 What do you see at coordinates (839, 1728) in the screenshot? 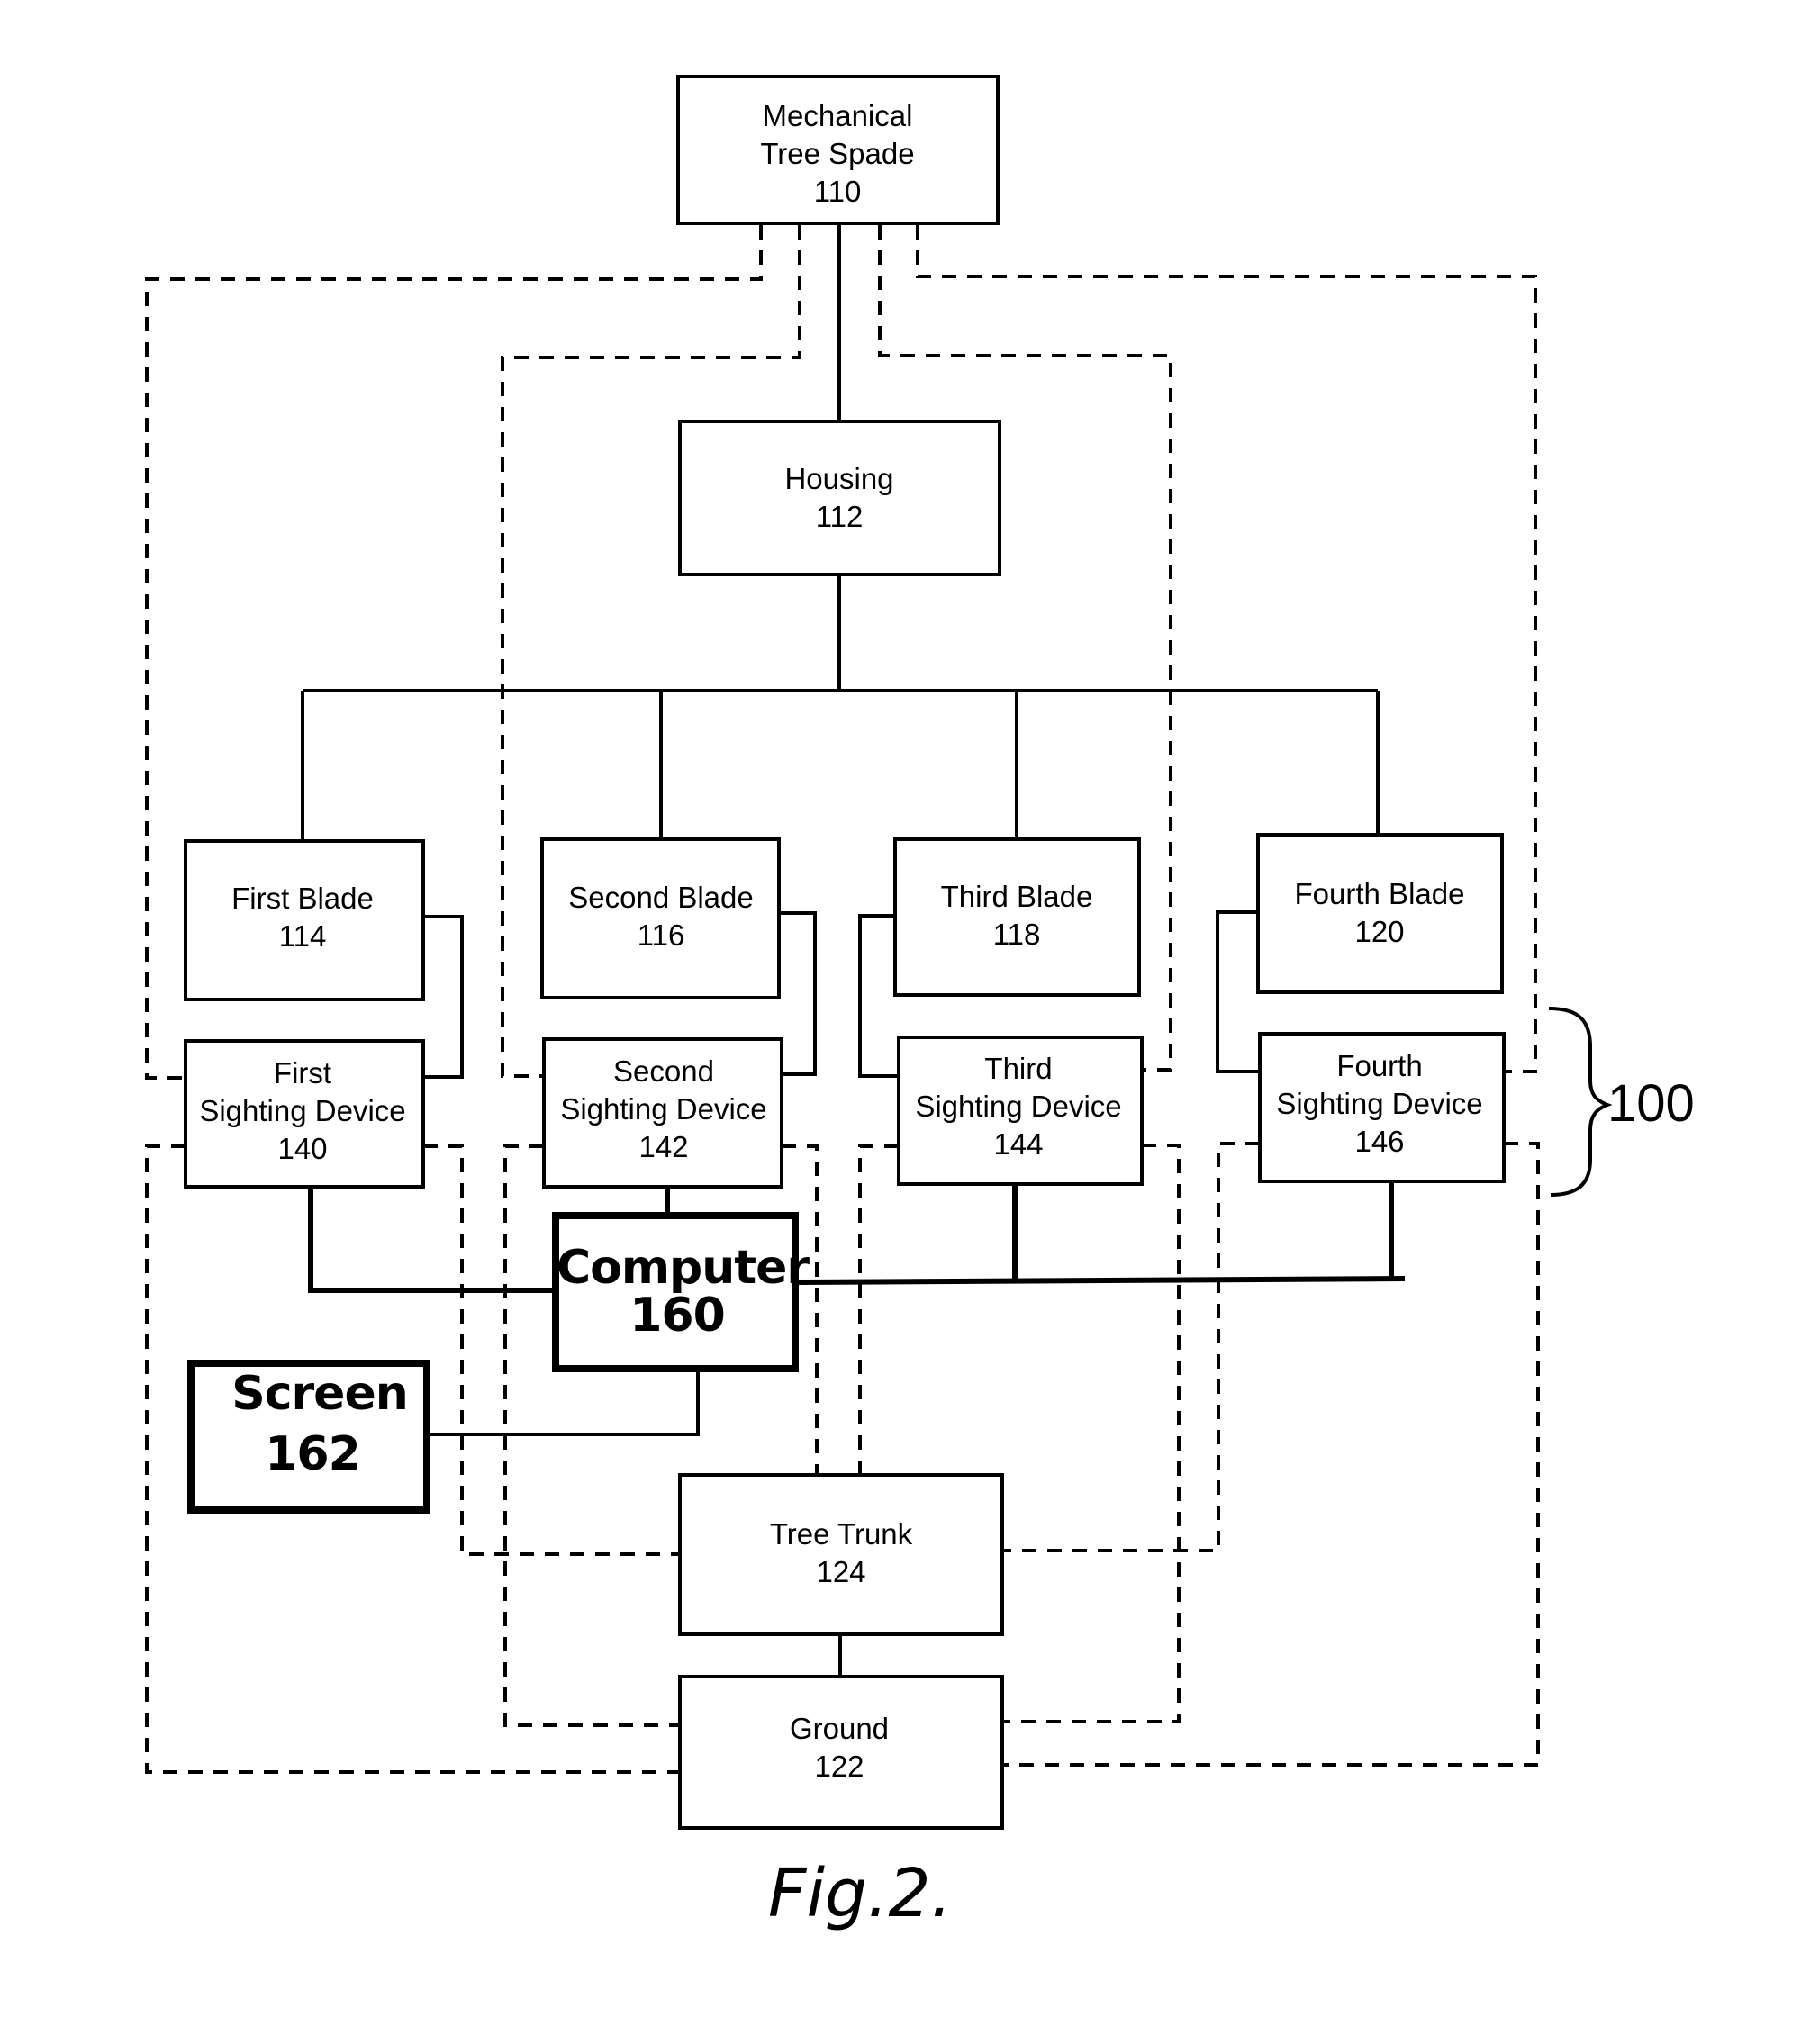
I see `ground-label: Ground` at bounding box center [839, 1728].